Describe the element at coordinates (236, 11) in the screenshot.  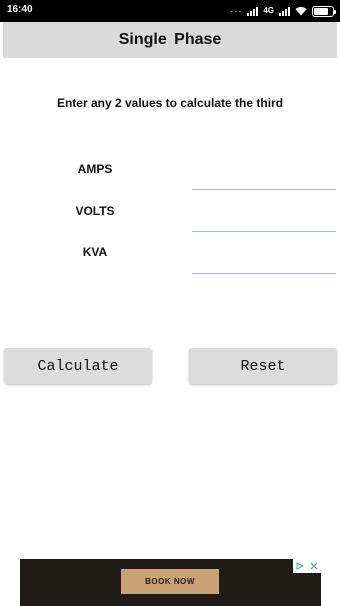
I see `more-notifications-icon: ···` at that location.